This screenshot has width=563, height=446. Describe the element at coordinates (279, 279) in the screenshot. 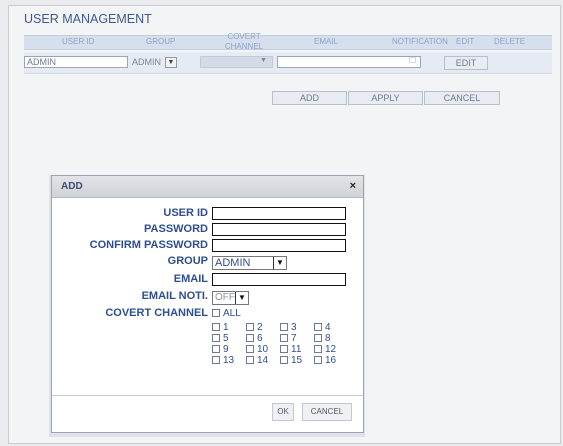

I see `email-input` at that location.